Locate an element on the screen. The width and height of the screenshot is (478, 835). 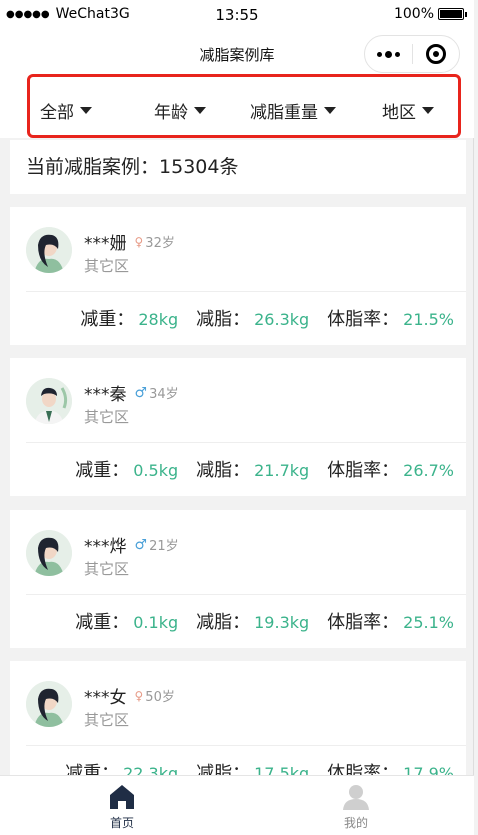
case-name: ***秦 is located at coordinates (105, 395).